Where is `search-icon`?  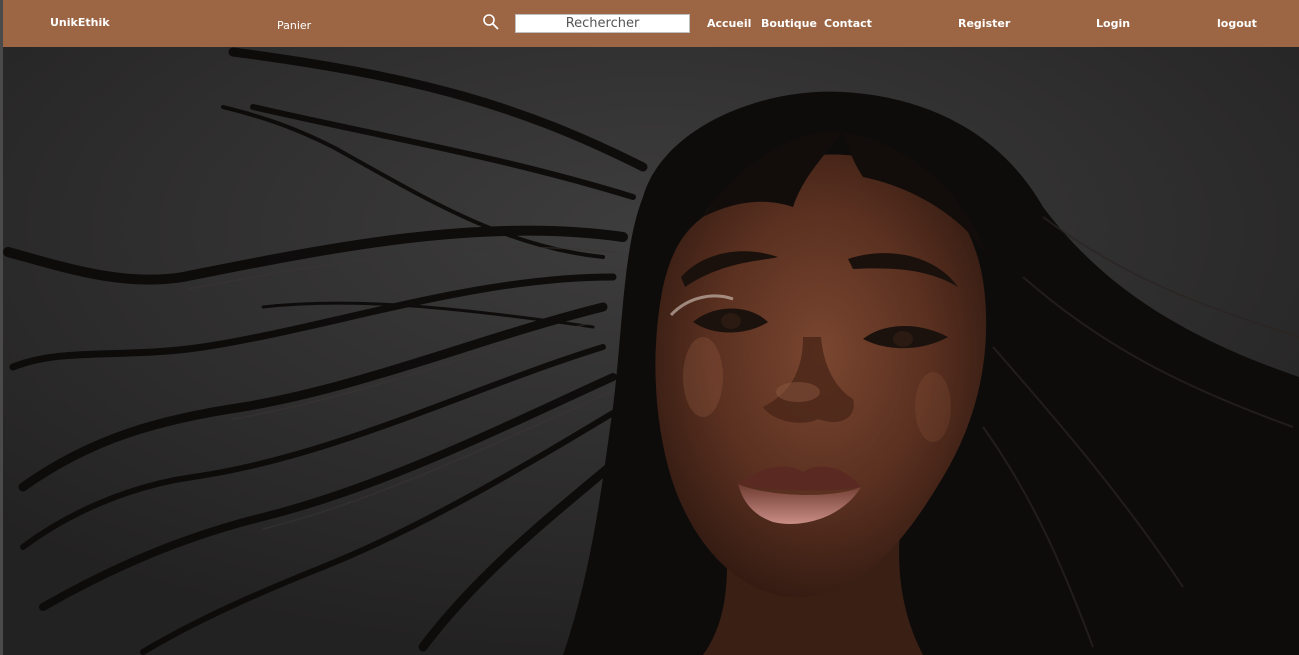
search-icon is located at coordinates (491, 22).